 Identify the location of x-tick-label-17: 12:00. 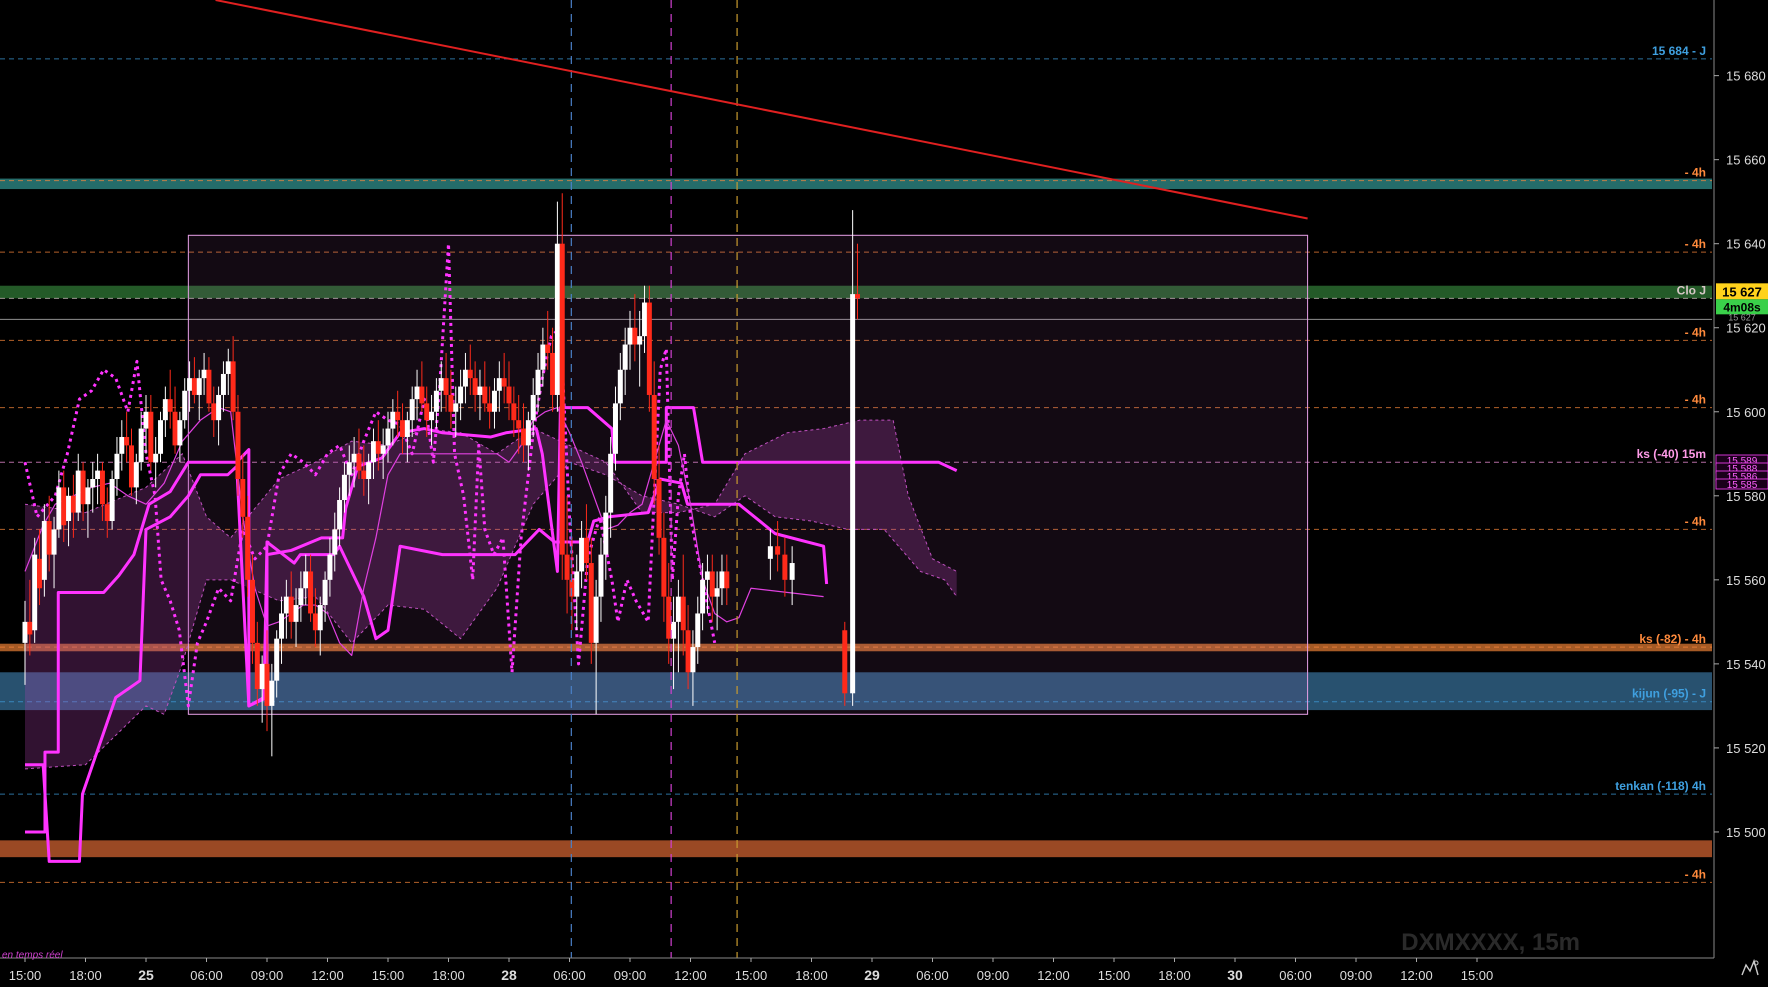
(1053, 975).